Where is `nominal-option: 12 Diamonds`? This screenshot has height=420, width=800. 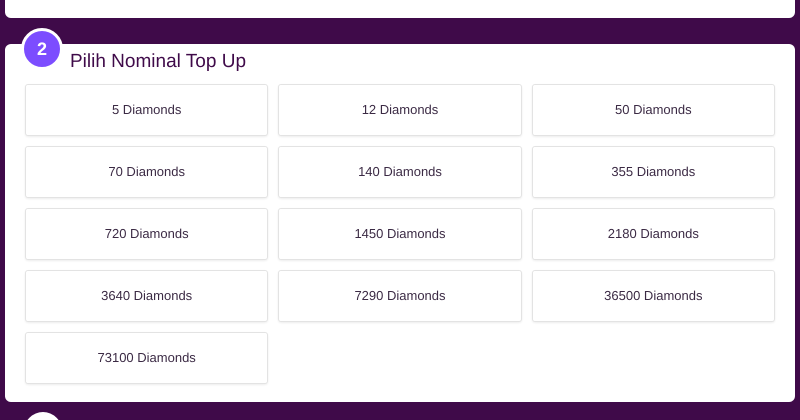 nominal-option: 12 Diamonds is located at coordinates (400, 110).